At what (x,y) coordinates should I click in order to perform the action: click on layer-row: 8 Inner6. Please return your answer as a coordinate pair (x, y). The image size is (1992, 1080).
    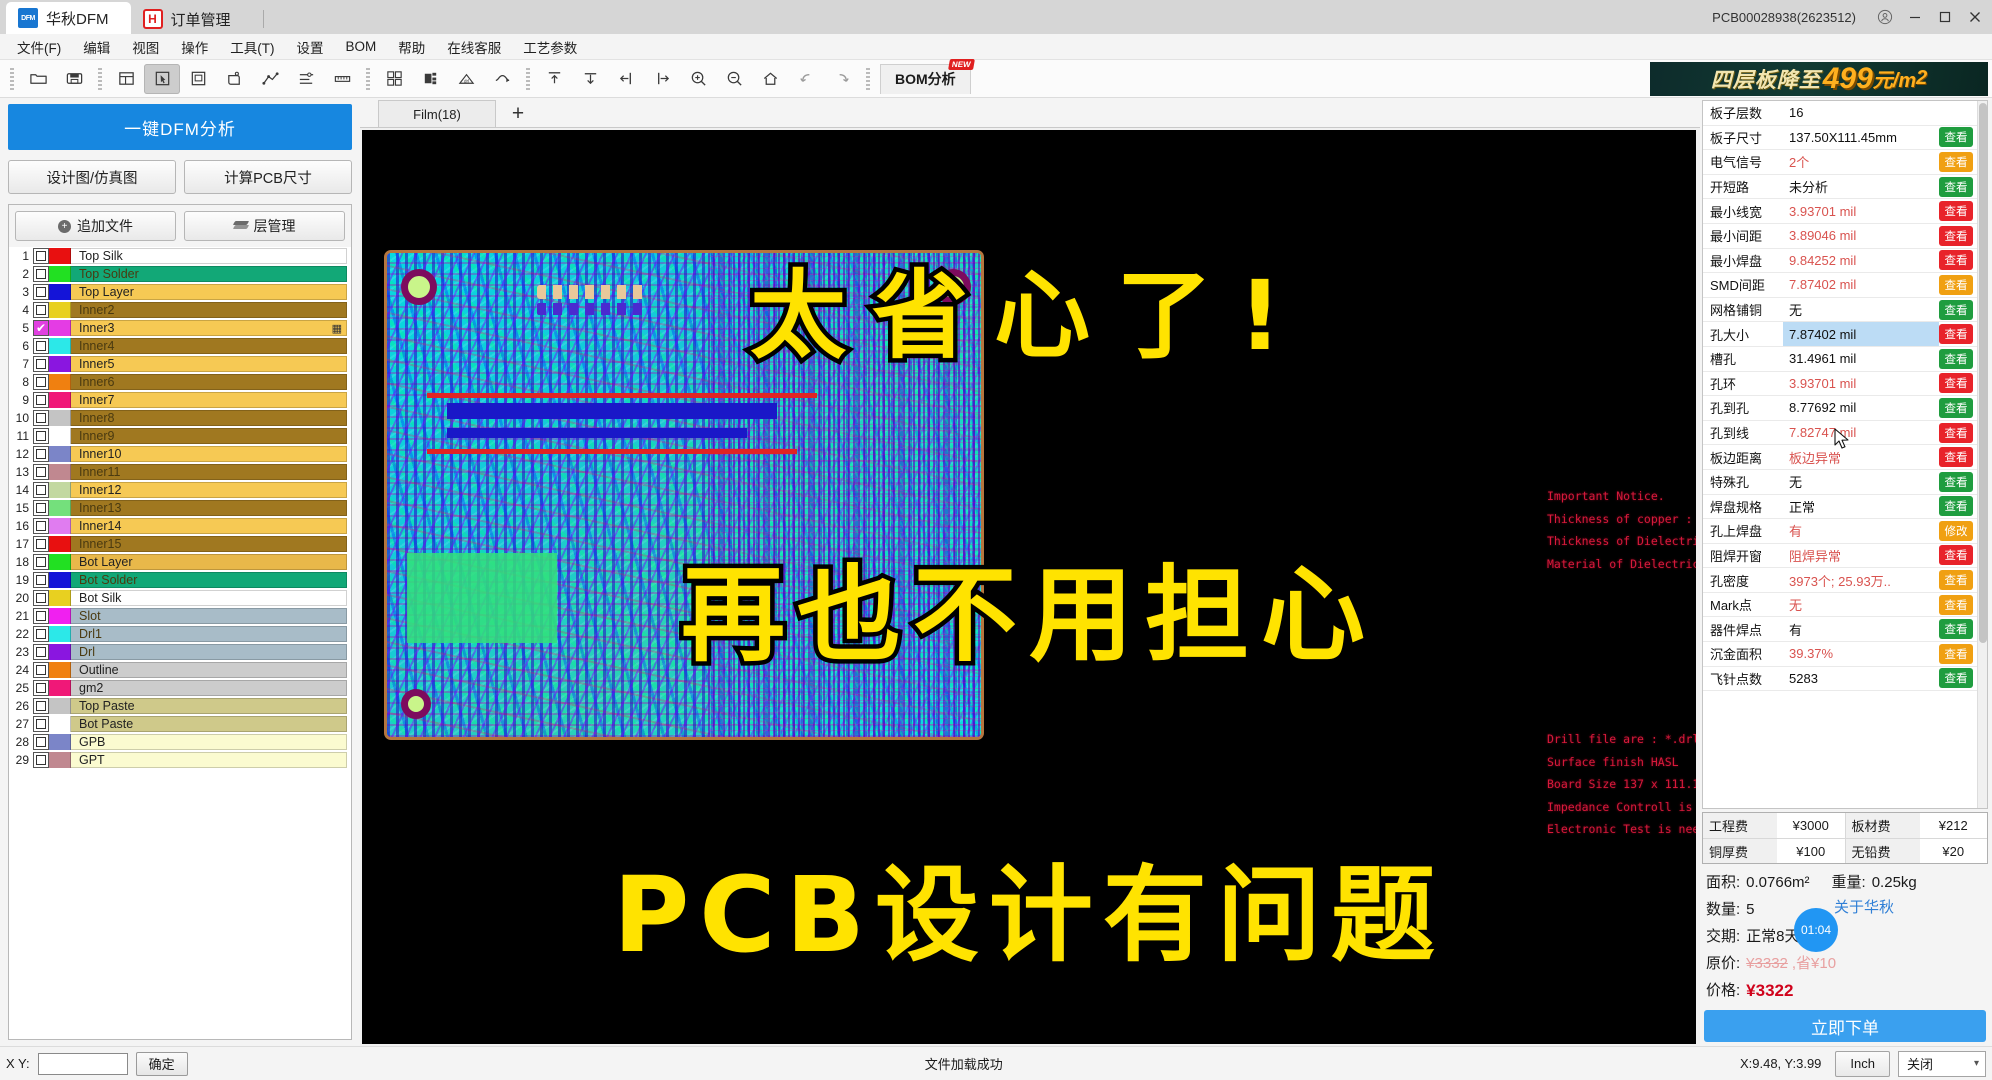
    Looking at the image, I should click on (179, 382).